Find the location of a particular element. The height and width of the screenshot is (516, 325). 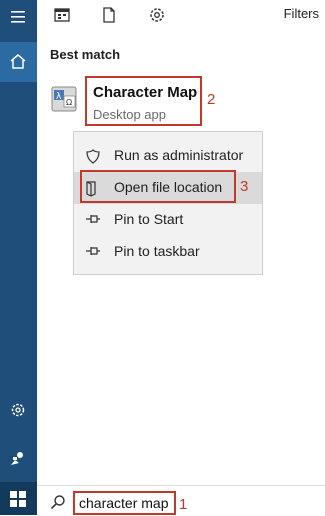

search-icon is located at coordinates (57, 502).